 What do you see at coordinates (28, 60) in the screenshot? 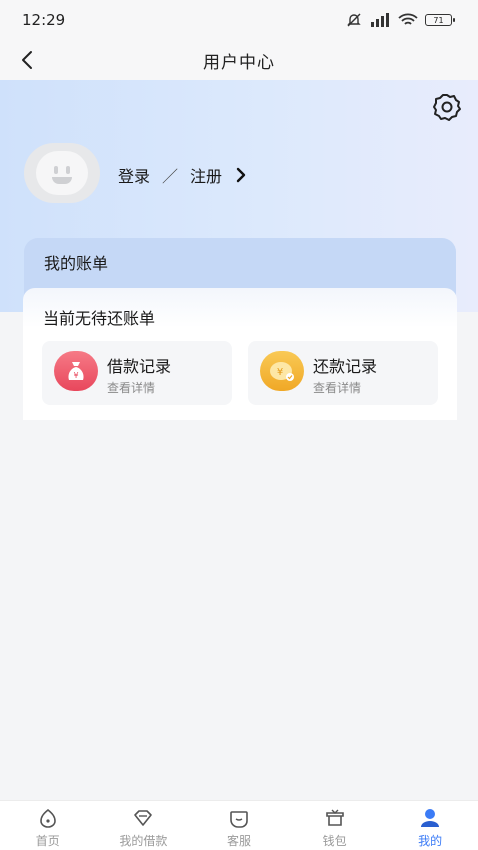
I see `back-arrow-icon` at bounding box center [28, 60].